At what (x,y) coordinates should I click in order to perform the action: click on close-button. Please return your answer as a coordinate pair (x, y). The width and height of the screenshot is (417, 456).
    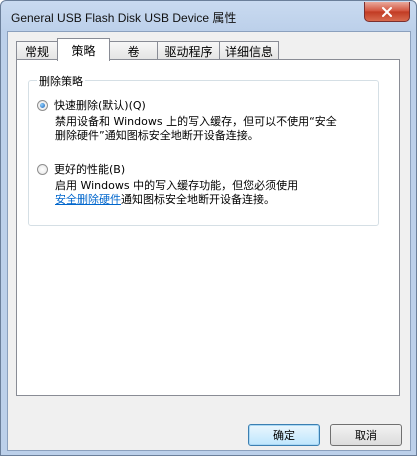
    Looking at the image, I should click on (387, 12).